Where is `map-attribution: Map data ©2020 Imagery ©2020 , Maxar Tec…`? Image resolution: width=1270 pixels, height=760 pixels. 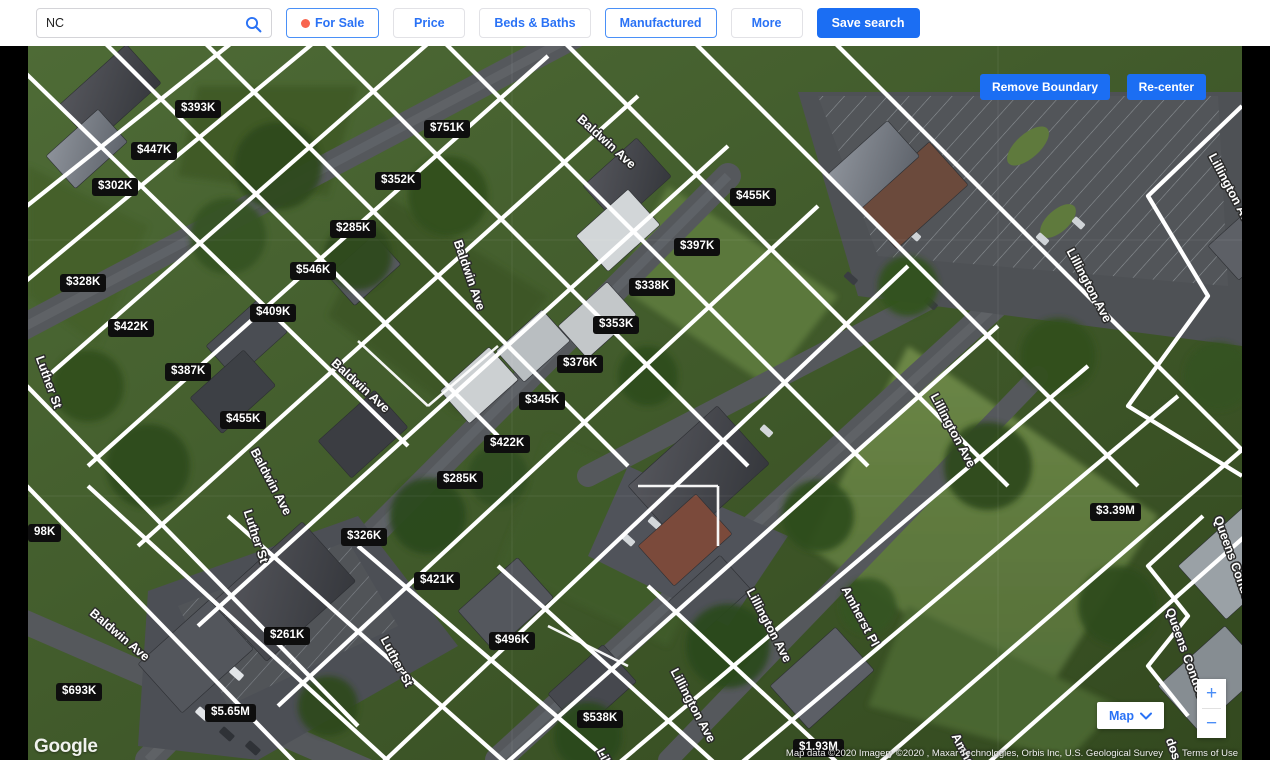
map-attribution: Map data ©2020 Imagery ©2020 , Maxar Tec… is located at coordinates (1012, 753).